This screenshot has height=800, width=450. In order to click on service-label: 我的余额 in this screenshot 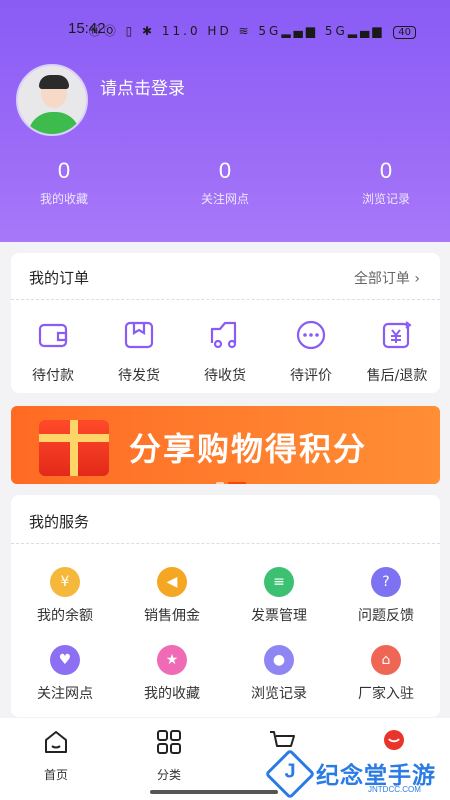, I will do `click(65, 616)`.